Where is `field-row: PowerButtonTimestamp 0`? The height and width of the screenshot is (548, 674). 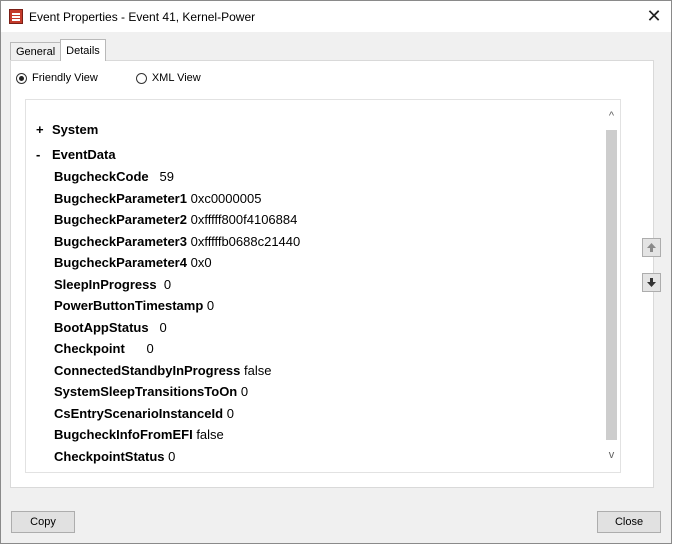
field-row: PowerButtonTimestamp 0 is located at coordinates (177, 306).